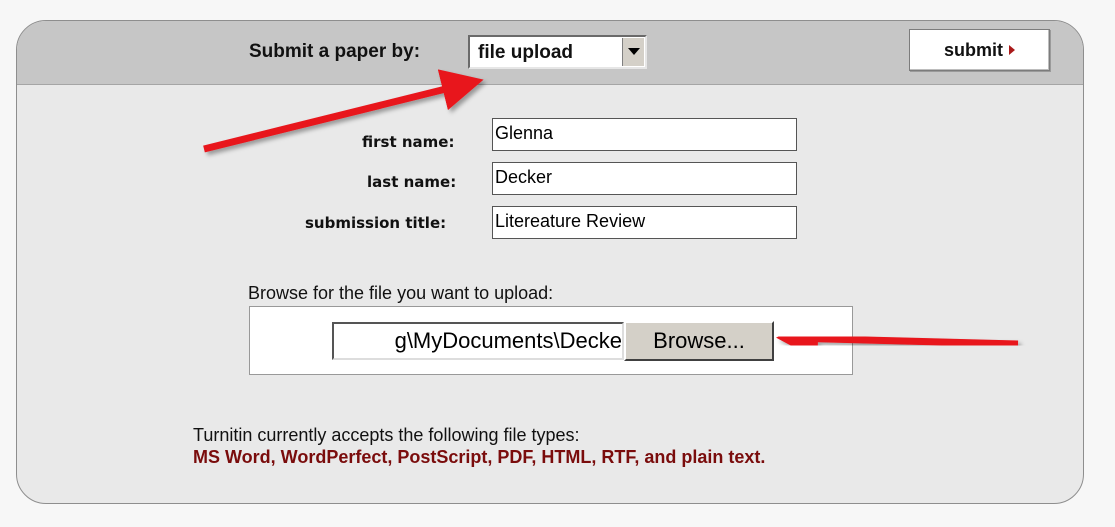 The height and width of the screenshot is (527, 1115). I want to click on panel-header: Submit a paper by: file upload submit, so click(550, 53).